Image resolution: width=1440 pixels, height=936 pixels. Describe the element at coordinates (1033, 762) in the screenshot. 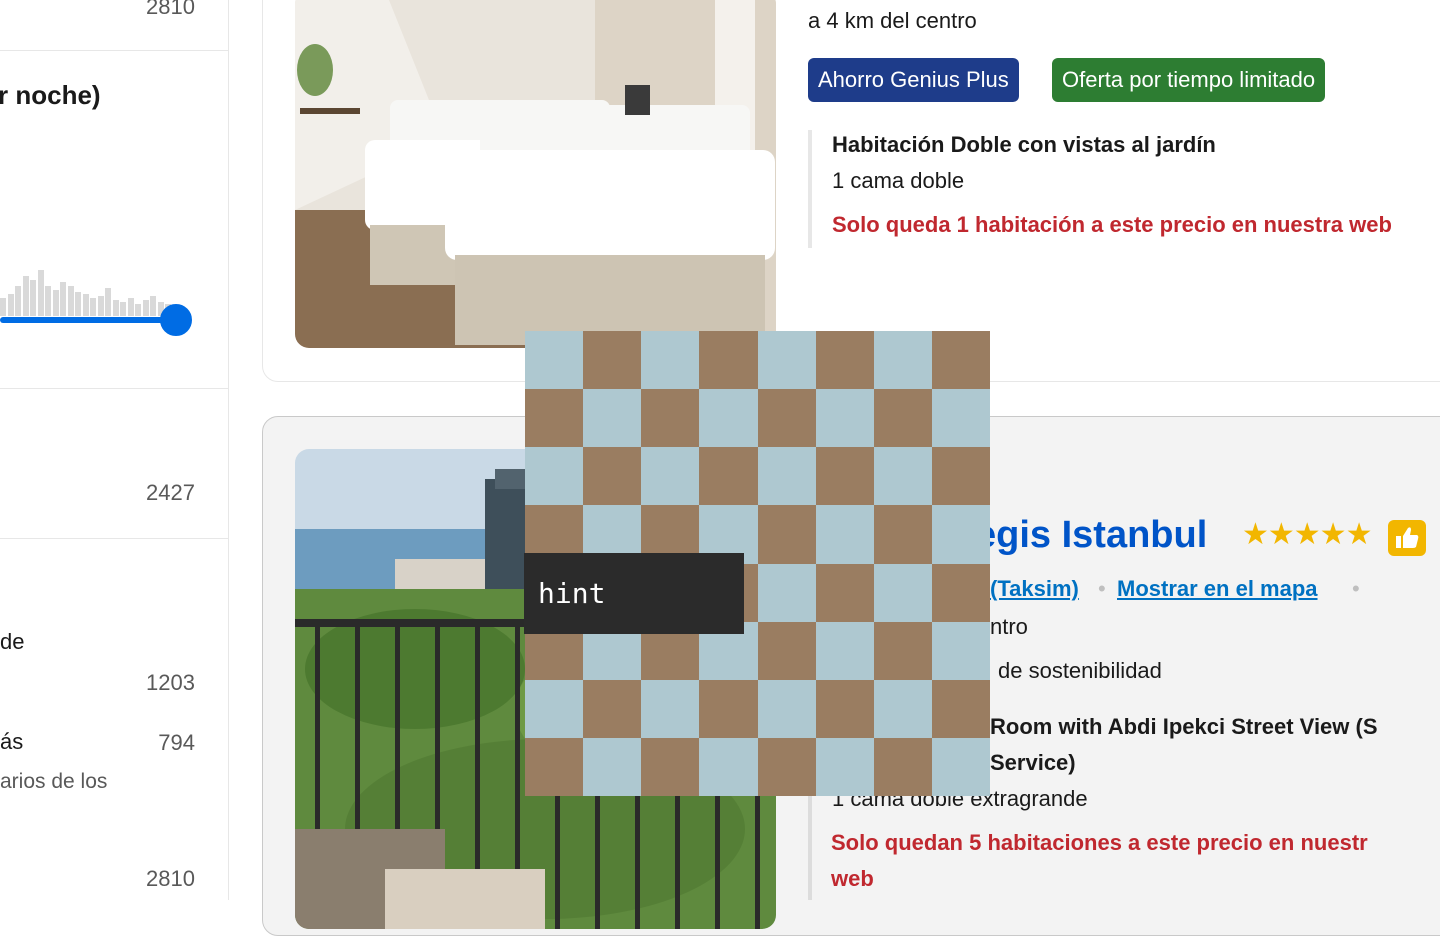

I see `room-type-title-continued: Service)` at that location.